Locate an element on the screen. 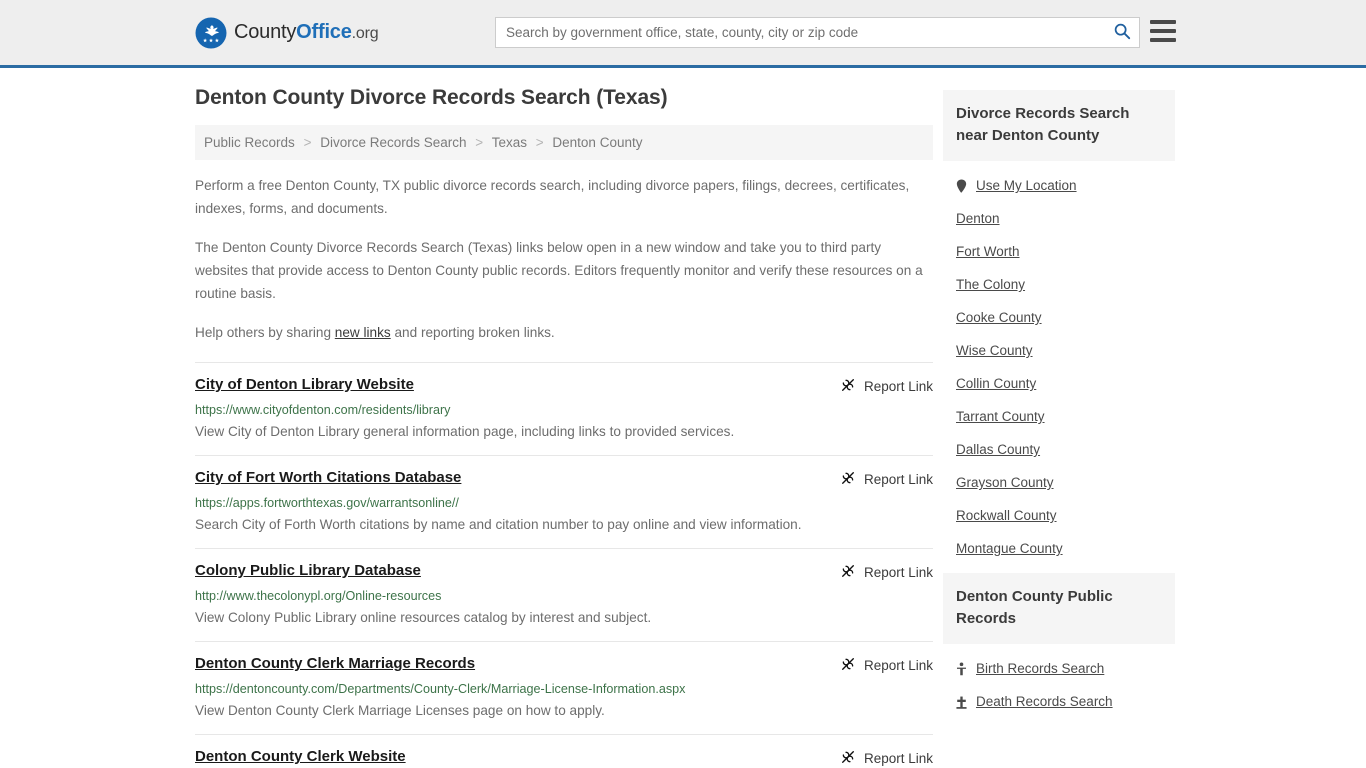 The height and width of the screenshot is (768, 1366). sidebar-item-label: Birth Records Search is located at coordinates (1040, 668).